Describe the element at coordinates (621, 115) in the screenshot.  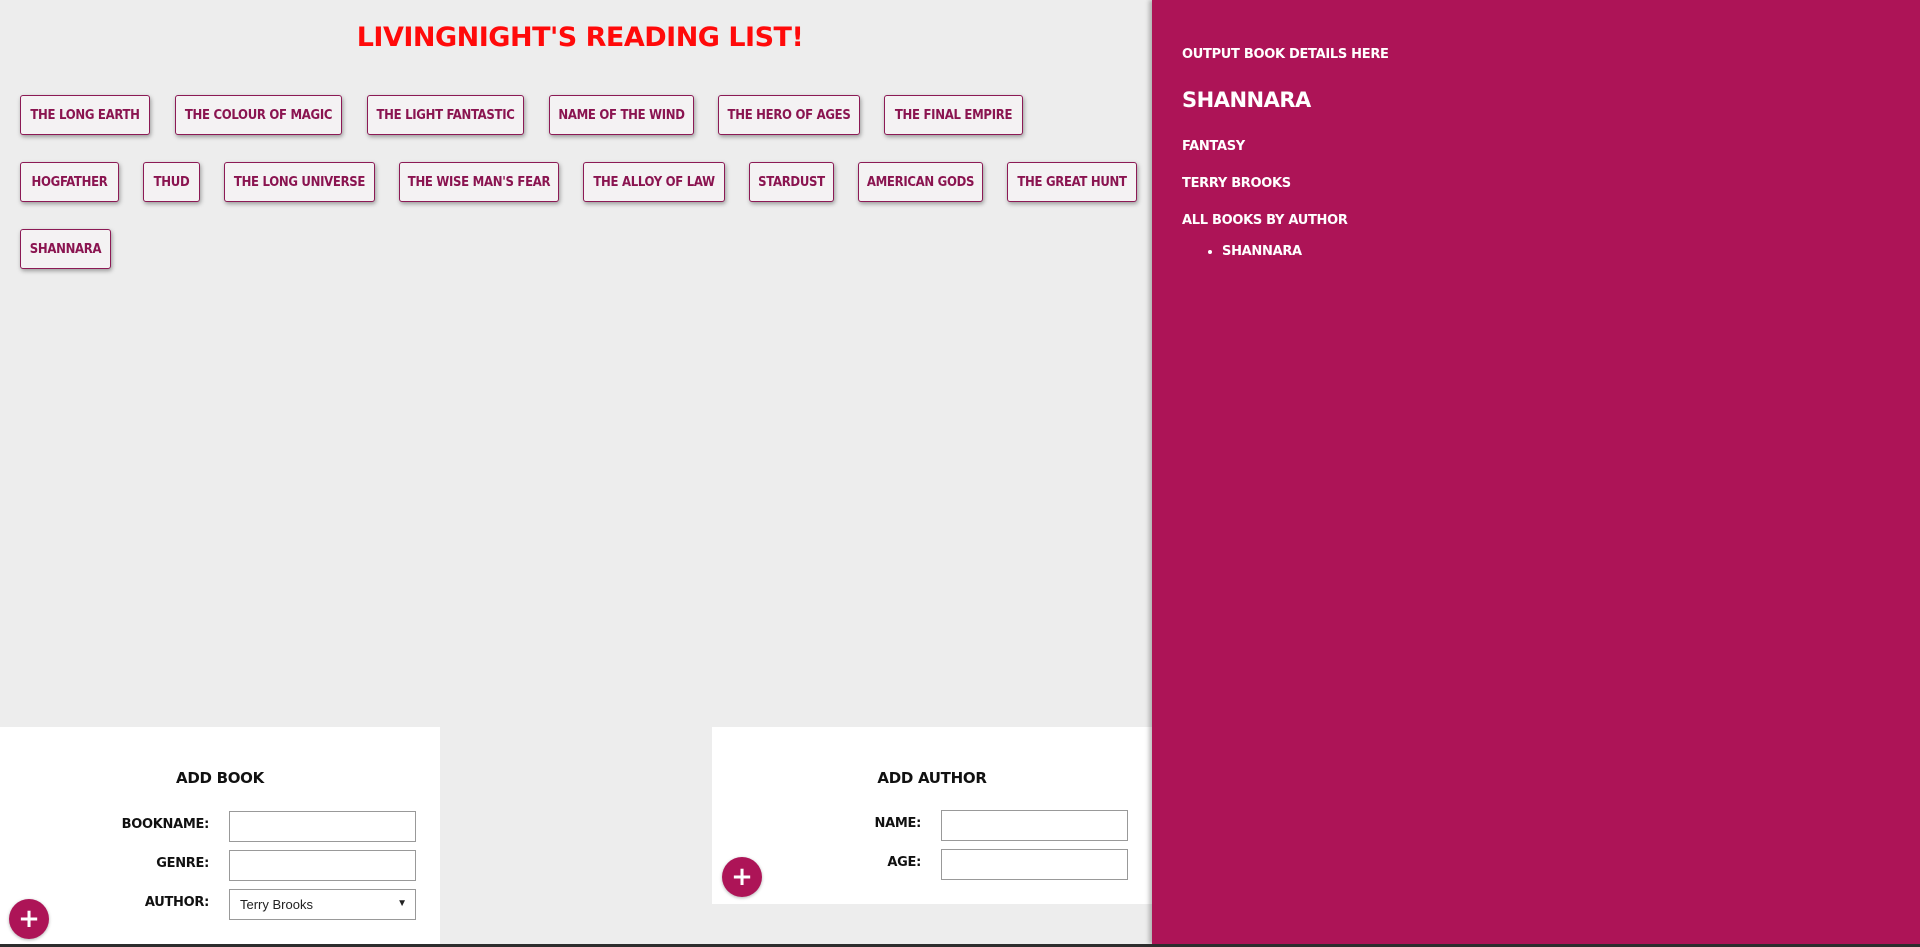
I see `book-item-name-of-the-wind: Name of the Wind` at that location.